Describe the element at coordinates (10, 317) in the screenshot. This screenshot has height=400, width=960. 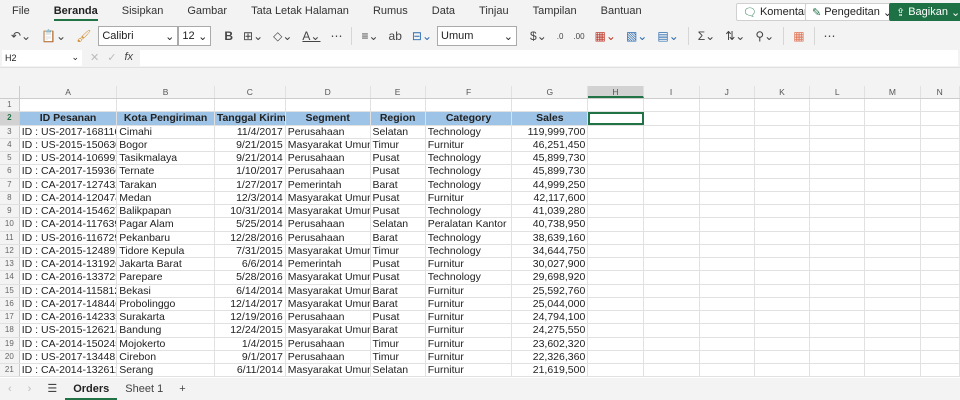
I see `row-header: 17` at that location.